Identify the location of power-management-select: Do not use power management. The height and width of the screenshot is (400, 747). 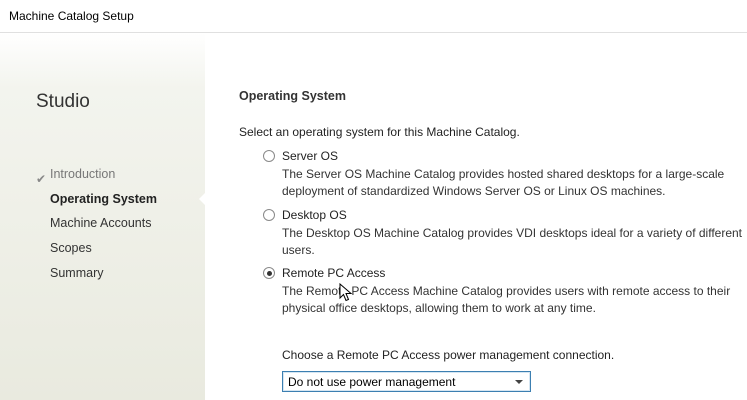
(406, 381).